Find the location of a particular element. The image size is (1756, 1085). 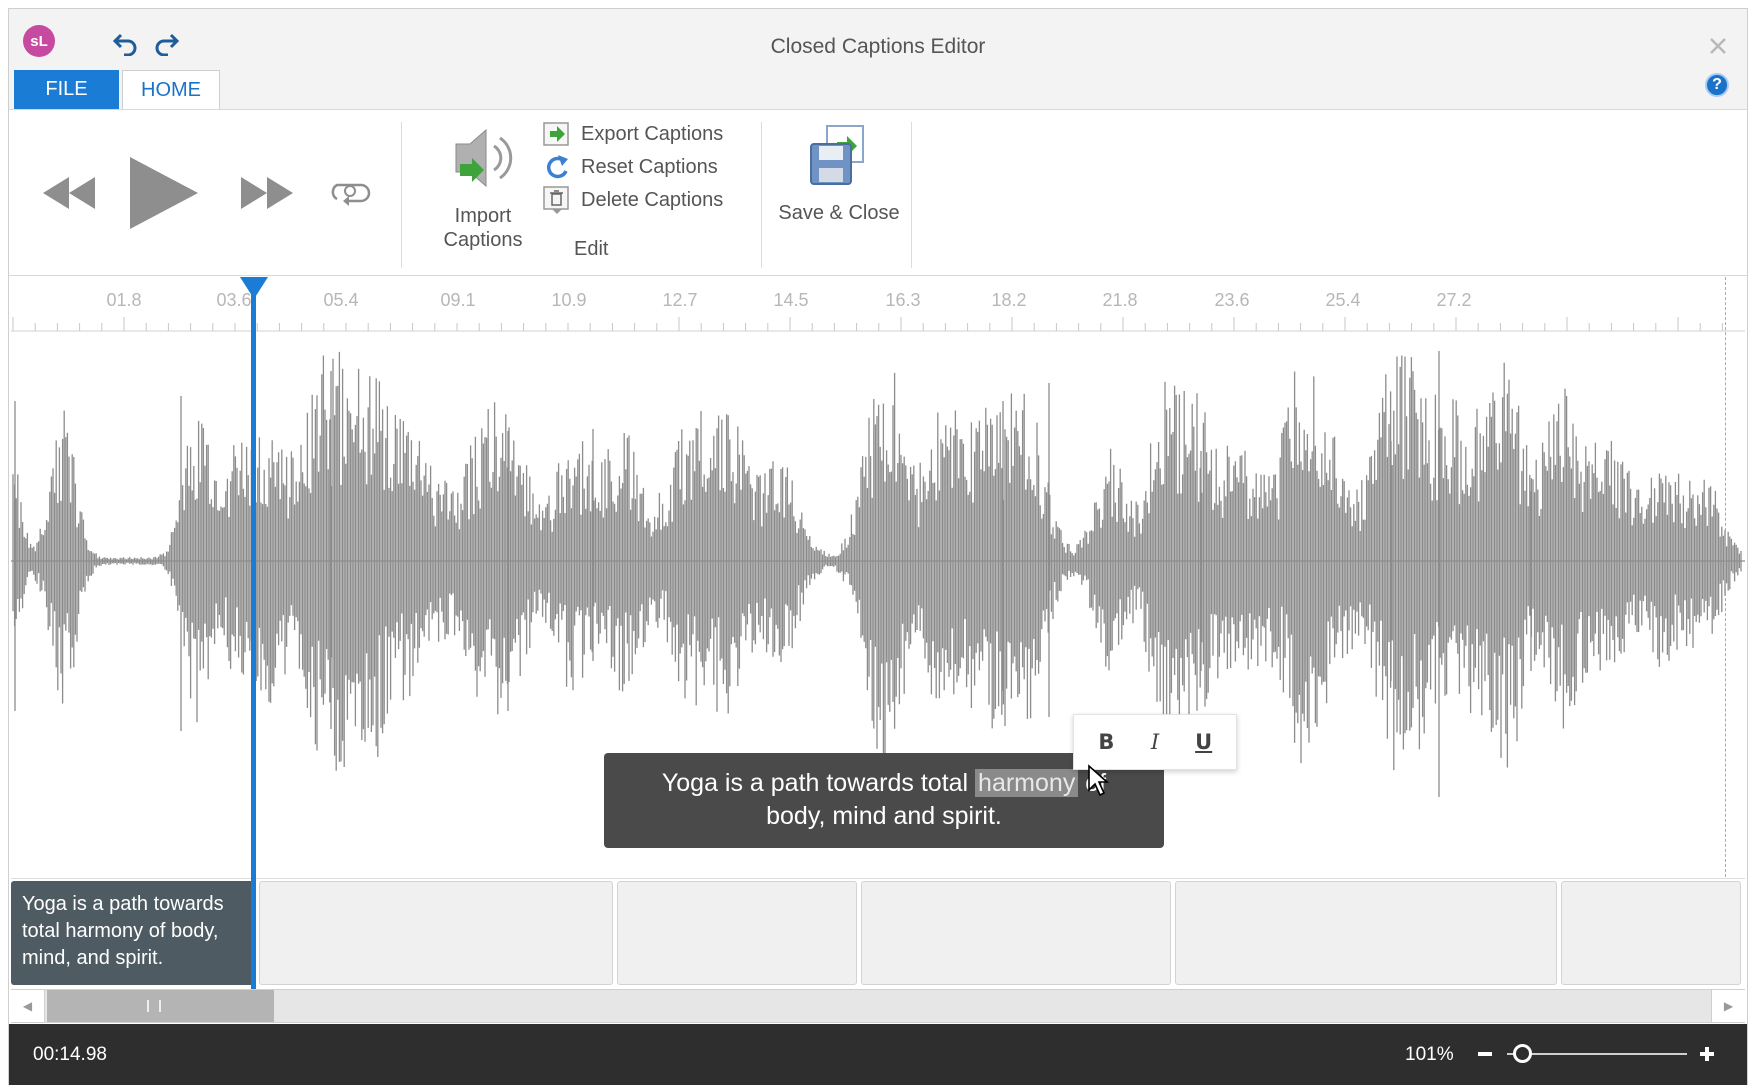

delete-captions-button: Delete Captions is located at coordinates (632, 200).